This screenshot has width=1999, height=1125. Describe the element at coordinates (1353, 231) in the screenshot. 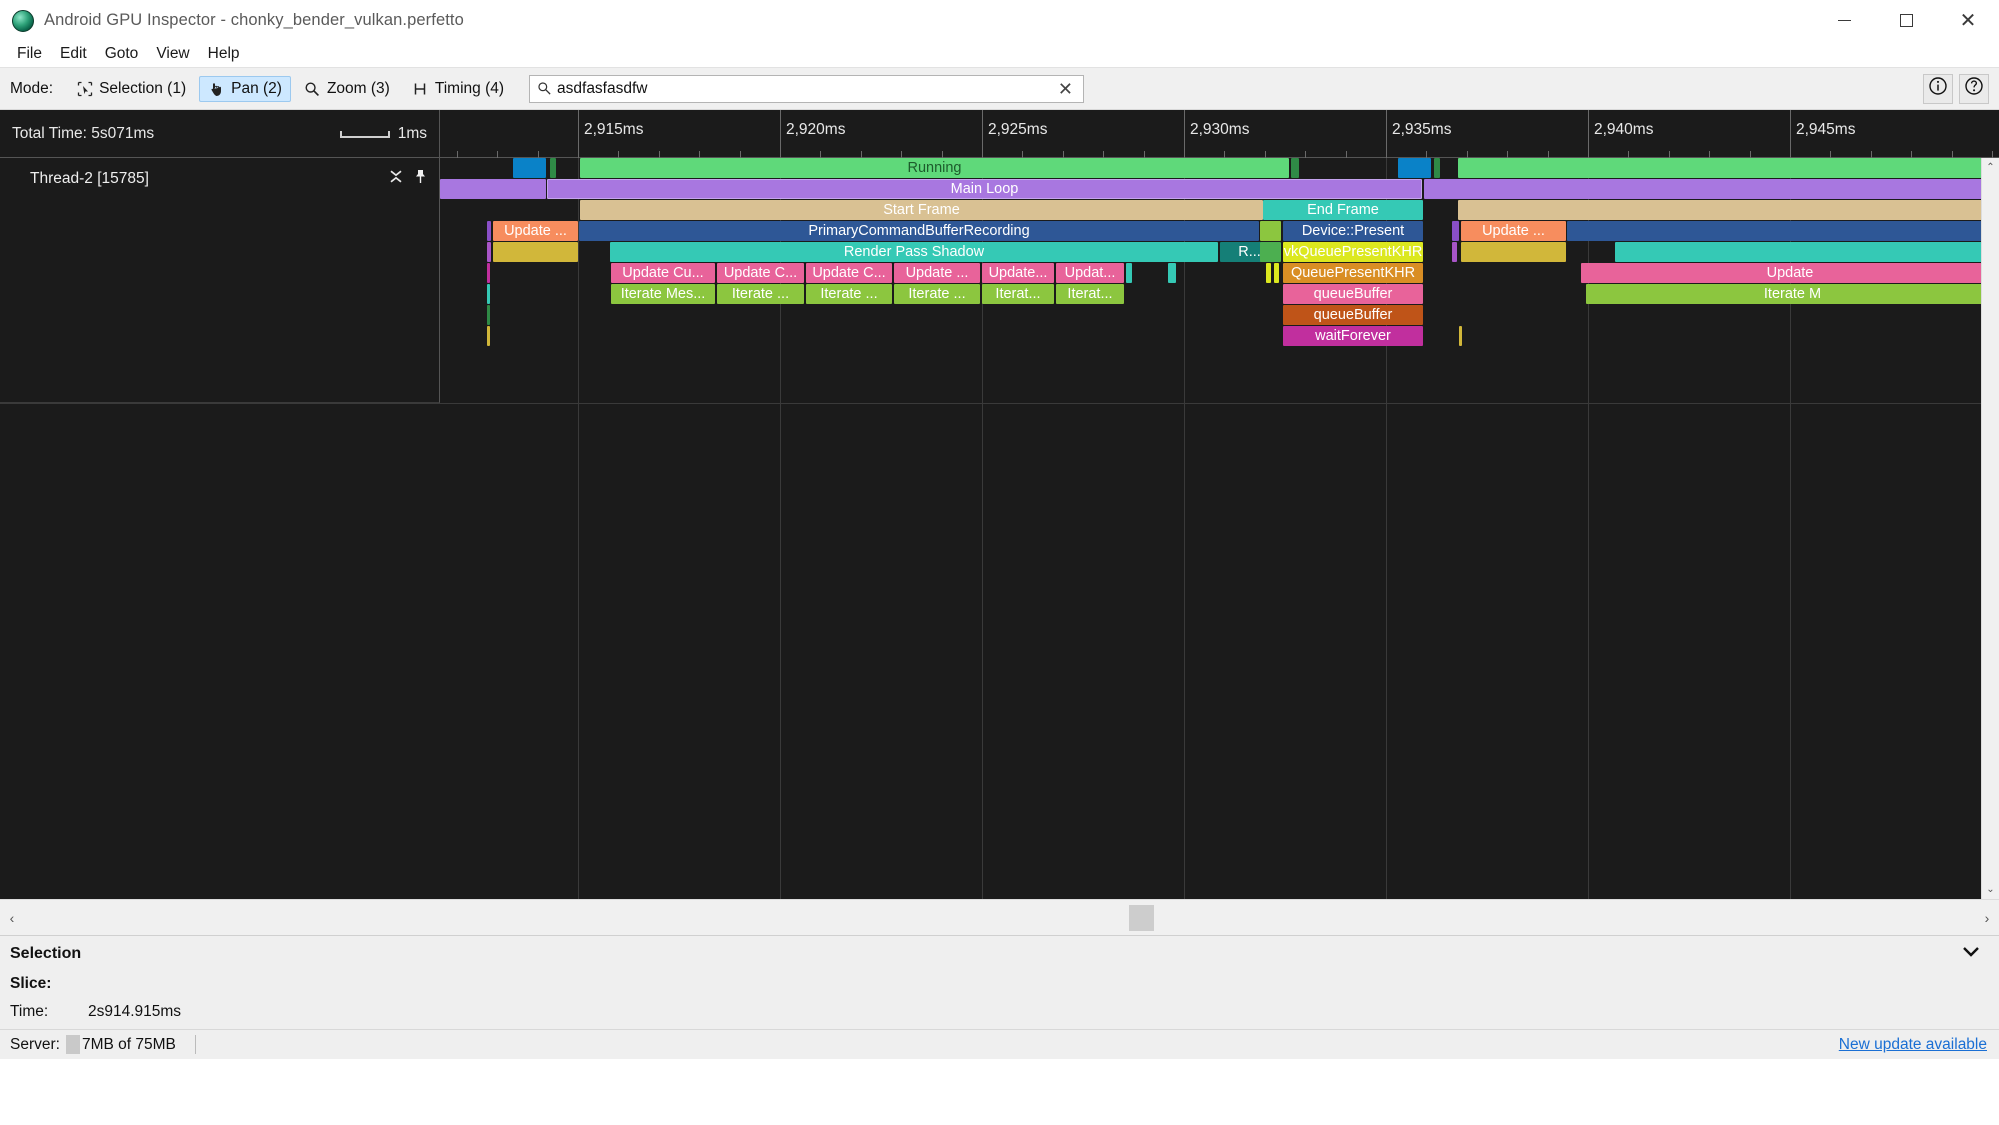

I see `slice: Device::Present` at that location.